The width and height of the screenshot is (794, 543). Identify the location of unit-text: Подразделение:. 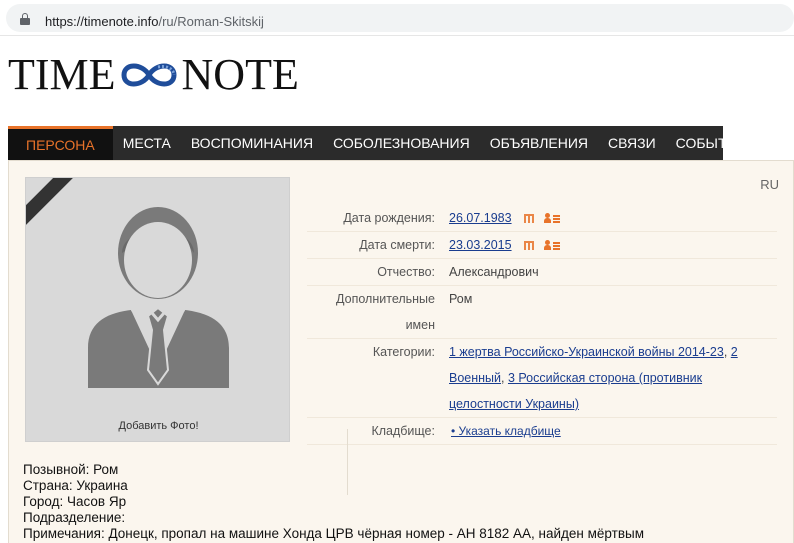
(74, 517).